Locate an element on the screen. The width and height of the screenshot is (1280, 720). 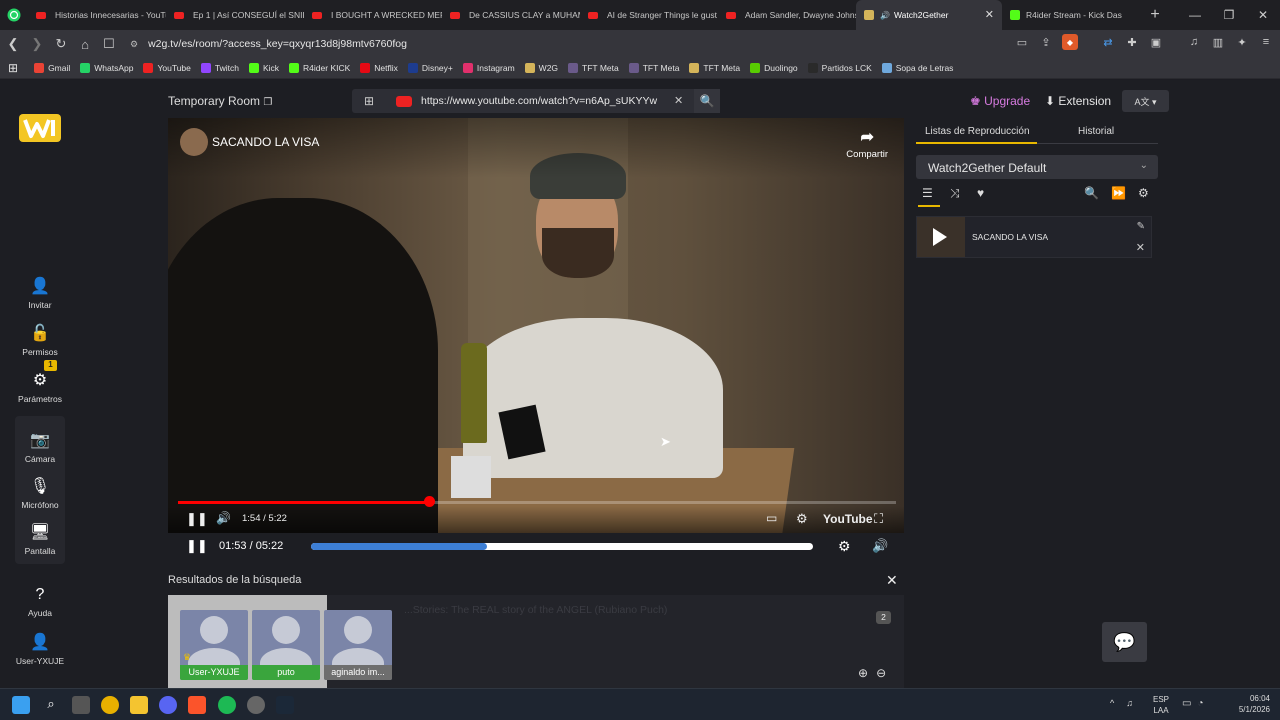
app-icon is located at coordinates (256, 705).